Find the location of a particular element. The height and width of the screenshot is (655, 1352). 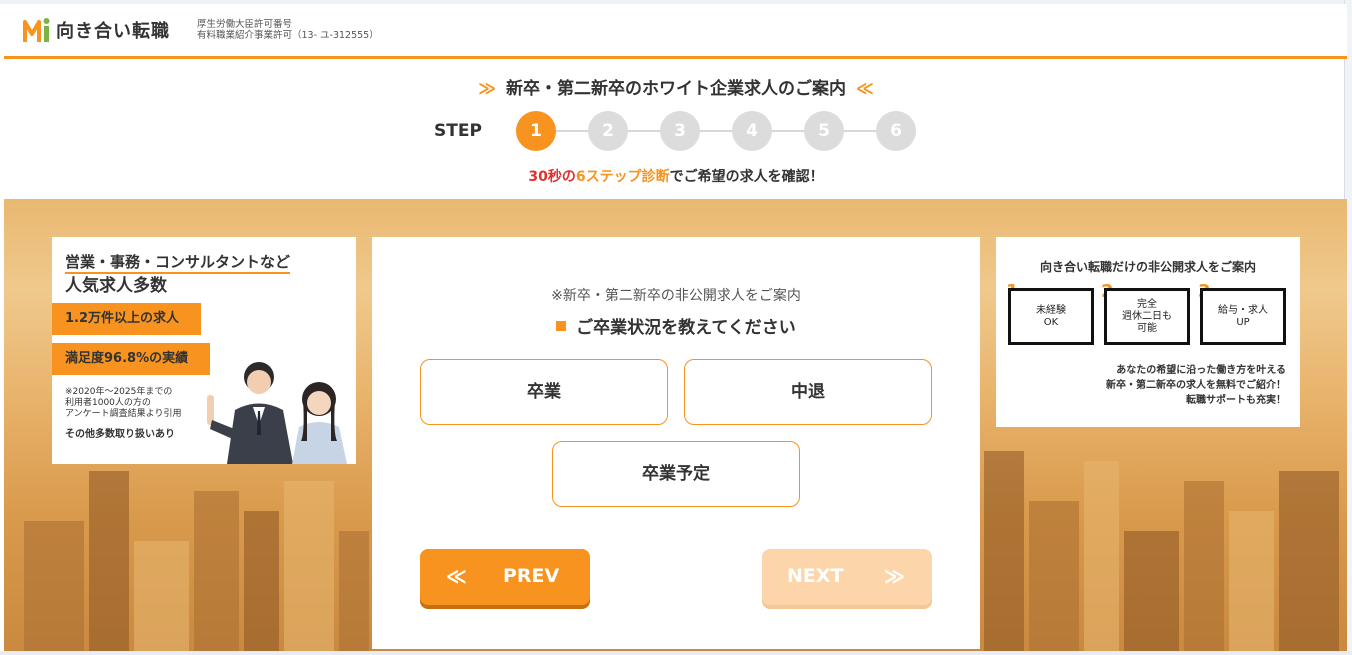

page-title-text: 新卒・第二新卒のホワイト企業求人のご案内 is located at coordinates (676, 89).